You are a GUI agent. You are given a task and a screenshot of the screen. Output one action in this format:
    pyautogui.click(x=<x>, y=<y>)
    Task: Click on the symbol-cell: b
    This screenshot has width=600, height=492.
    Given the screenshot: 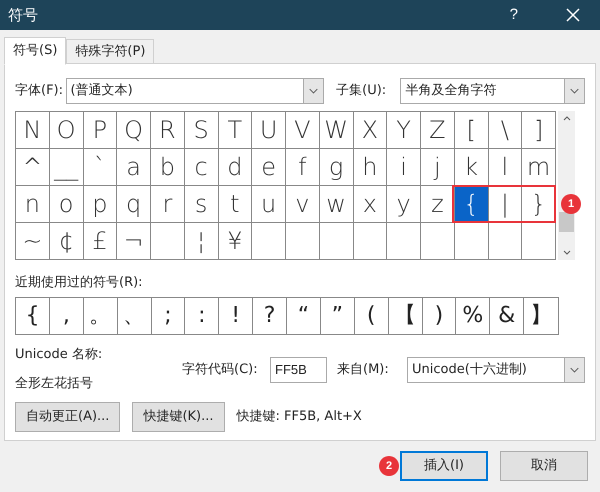 What is the action you would take?
    pyautogui.click(x=168, y=167)
    